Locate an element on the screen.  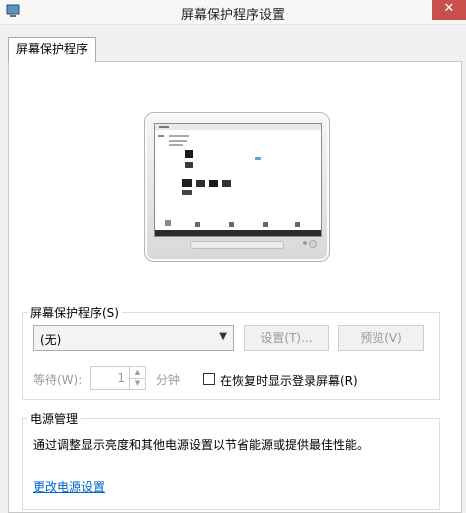
preview-button: 预览(V) is located at coordinates (381, 338).